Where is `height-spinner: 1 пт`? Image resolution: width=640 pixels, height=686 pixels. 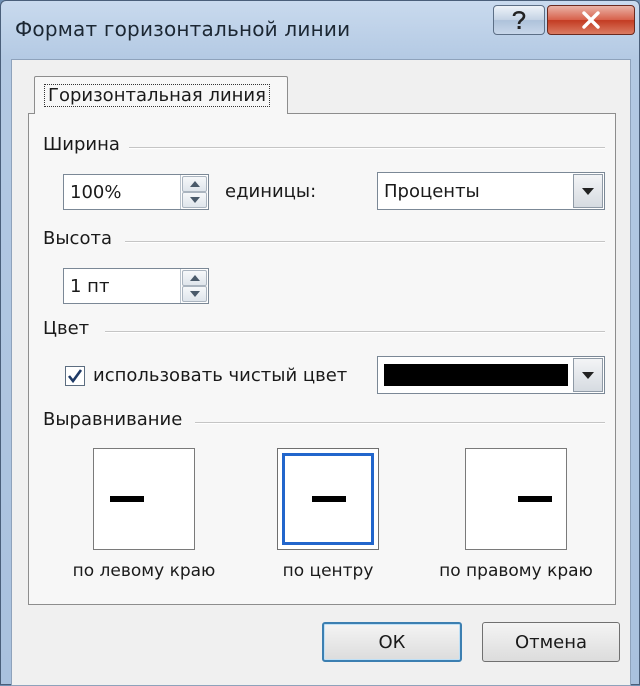
height-spinner: 1 пт is located at coordinates (136, 286).